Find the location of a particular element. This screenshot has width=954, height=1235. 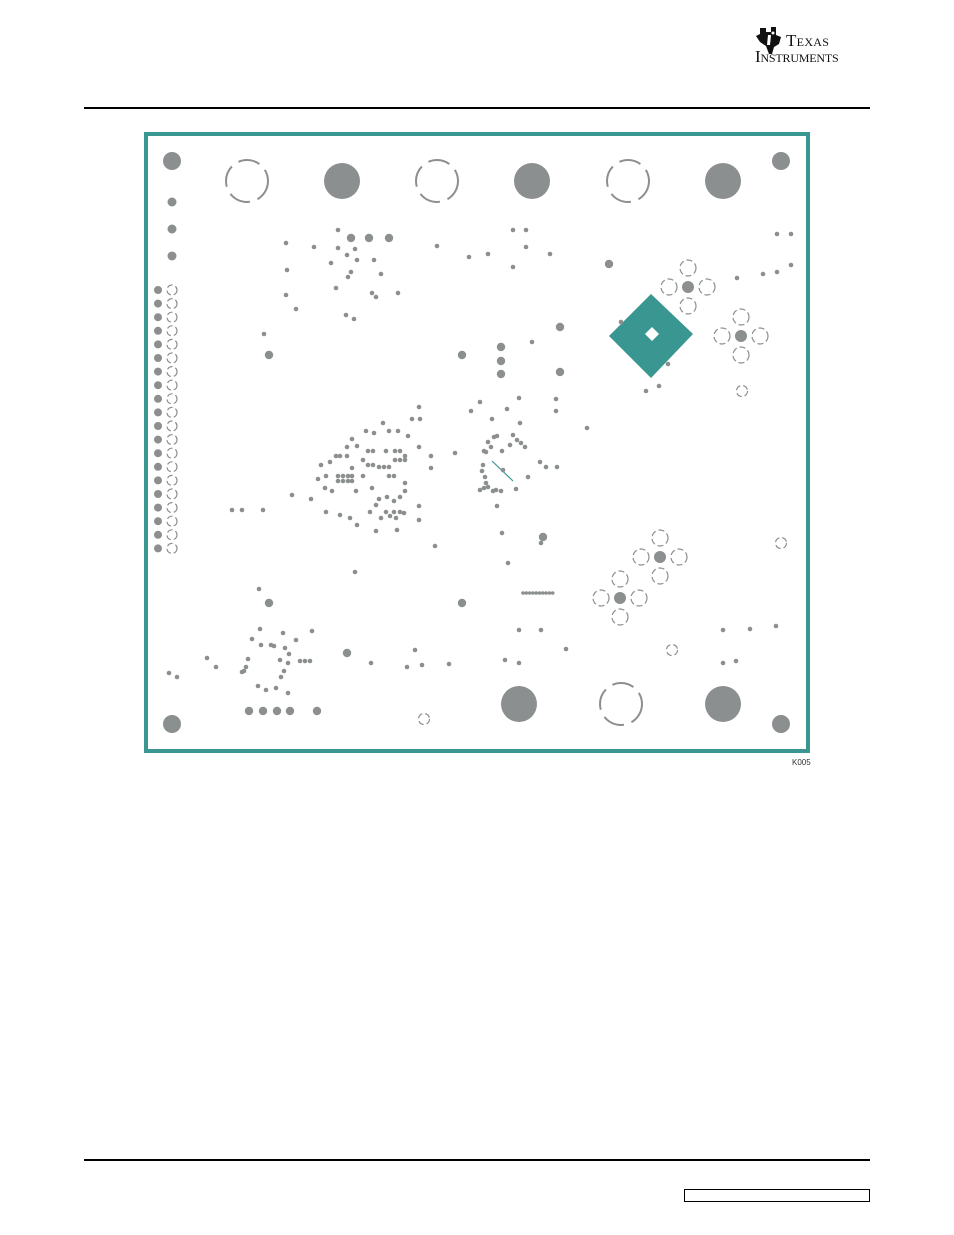

mounting-hole is located at coordinates (781, 161).